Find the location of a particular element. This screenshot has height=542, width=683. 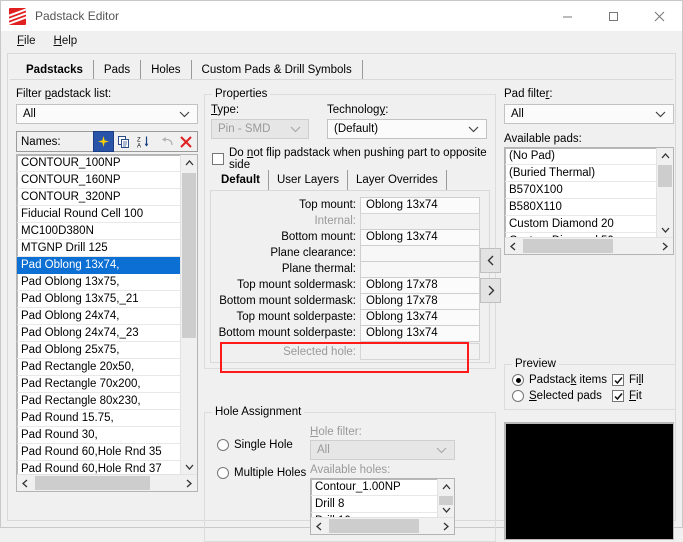

list-item: Pad Oblong 13x75, is located at coordinates (99, 282).